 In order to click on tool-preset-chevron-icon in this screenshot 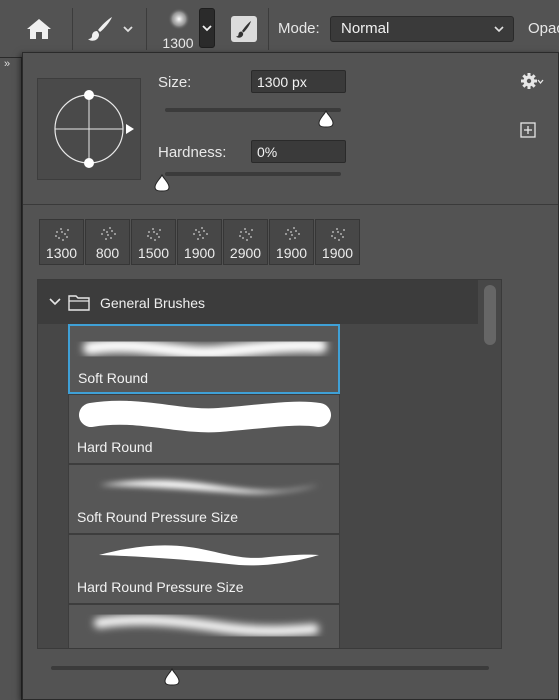, I will do `click(128, 29)`.